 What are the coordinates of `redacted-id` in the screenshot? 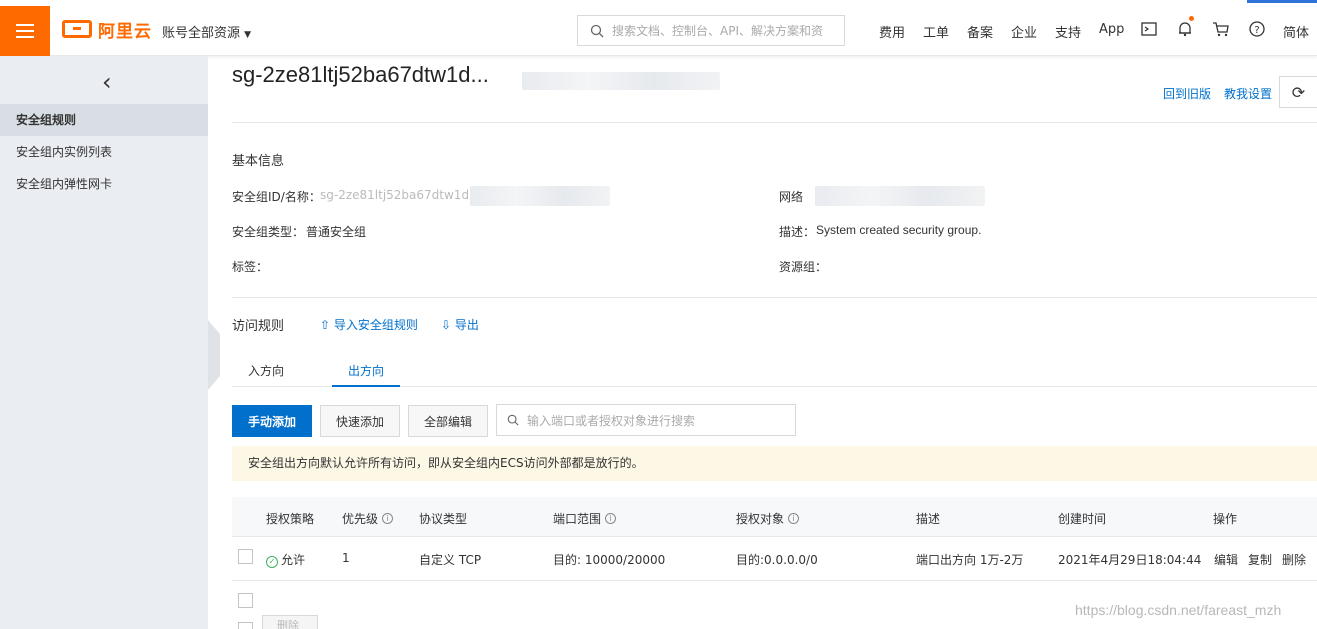 It's located at (540, 196).